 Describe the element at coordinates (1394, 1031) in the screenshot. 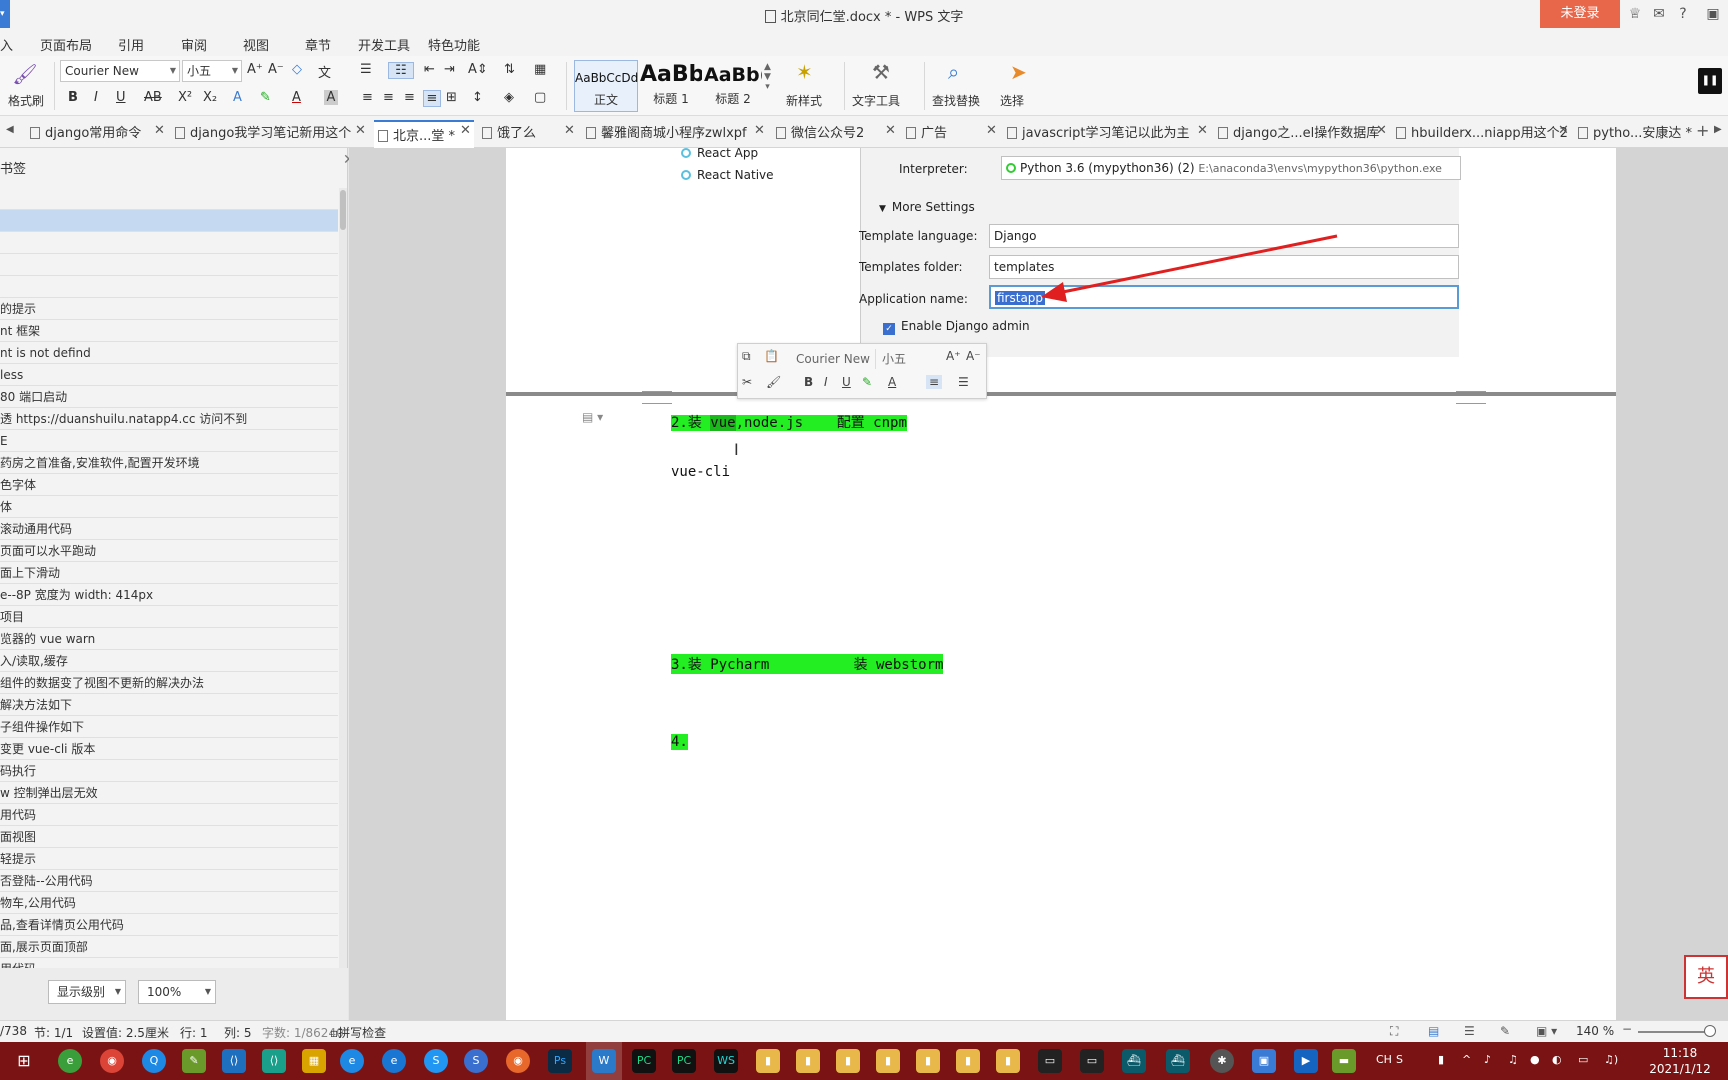

I see `fullscreen-icon: ⛶` at that location.